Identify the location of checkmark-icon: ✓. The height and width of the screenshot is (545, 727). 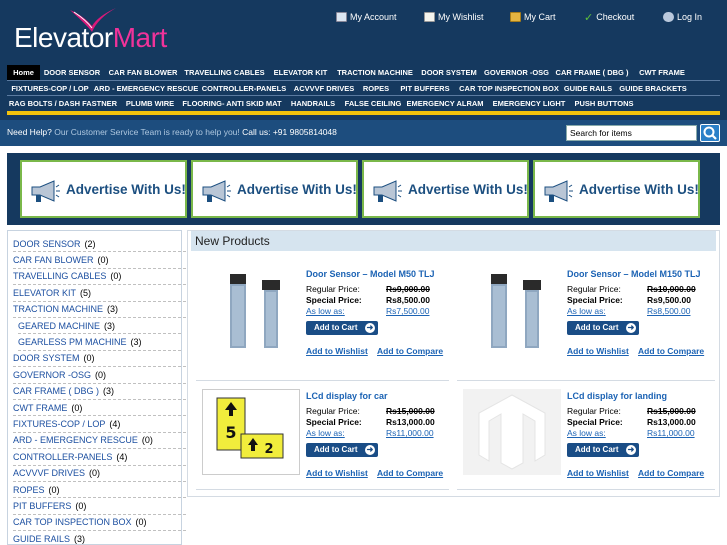
(589, 17).